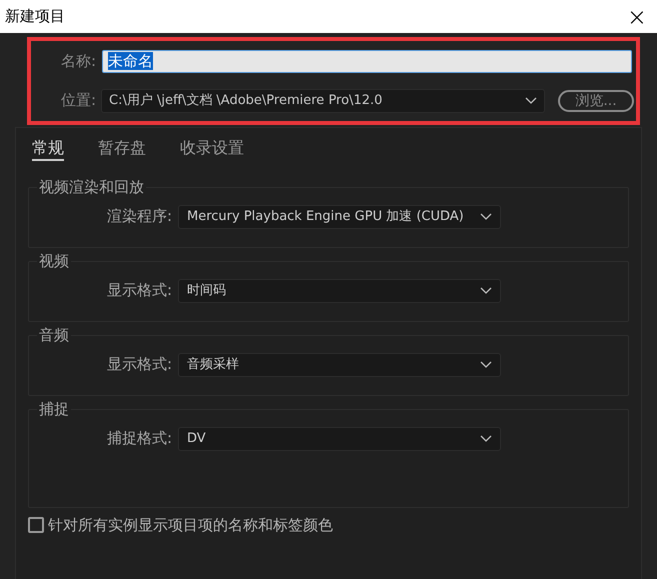  I want to click on close-button: ×, so click(636, 16).